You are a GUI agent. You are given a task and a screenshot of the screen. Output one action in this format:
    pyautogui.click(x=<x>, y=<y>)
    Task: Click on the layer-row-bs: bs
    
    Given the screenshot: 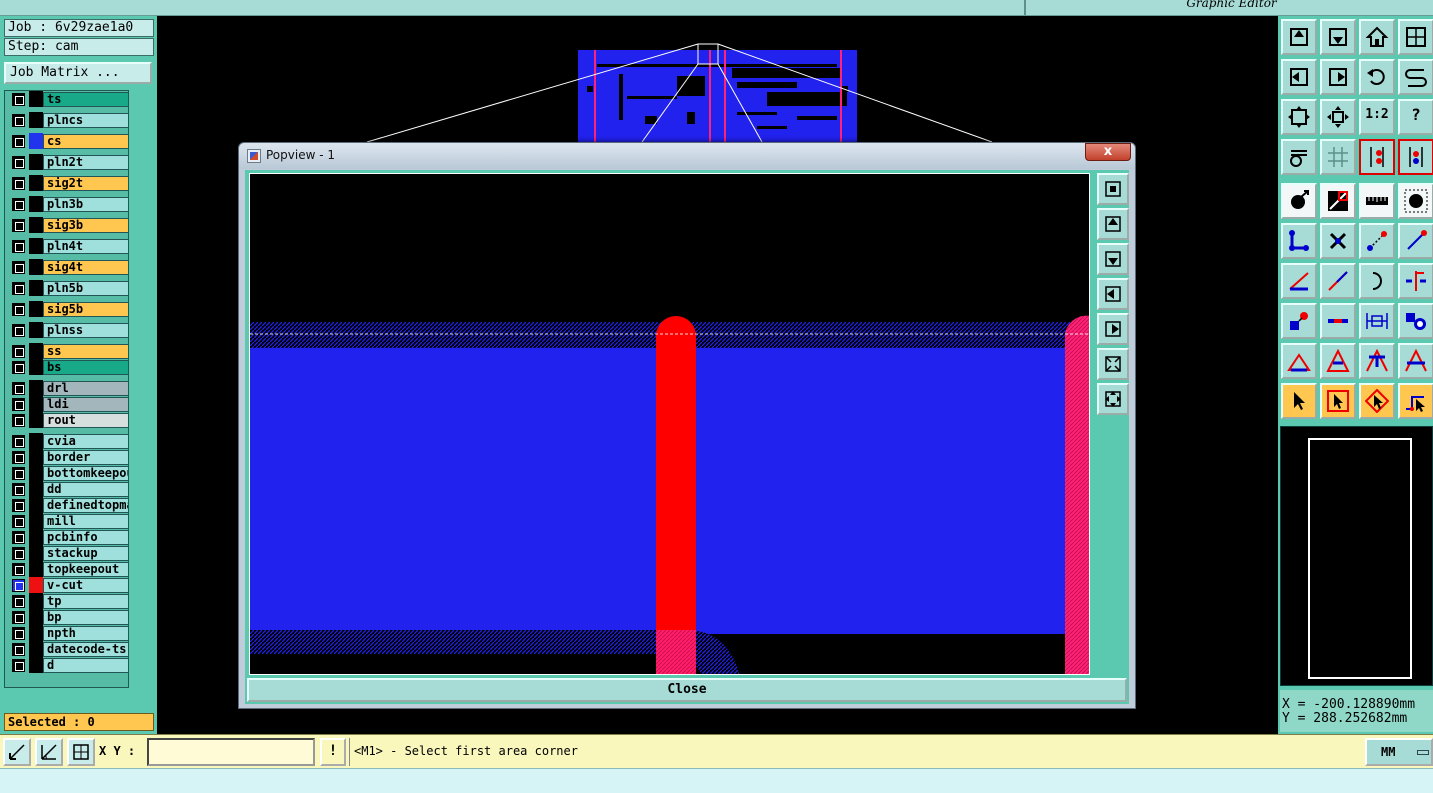 What is the action you would take?
    pyautogui.click(x=66, y=367)
    